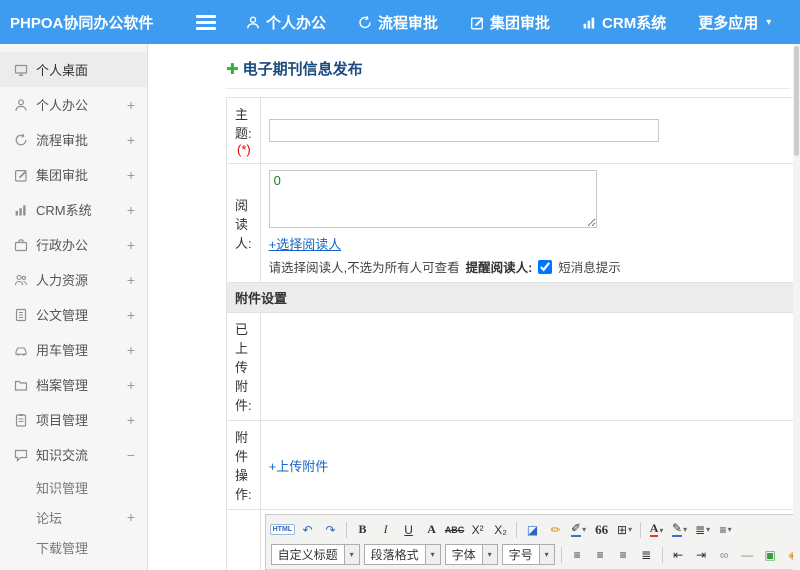 This screenshot has width=800, height=570. I want to click on strikethrough-button: ABC, so click(454, 529).